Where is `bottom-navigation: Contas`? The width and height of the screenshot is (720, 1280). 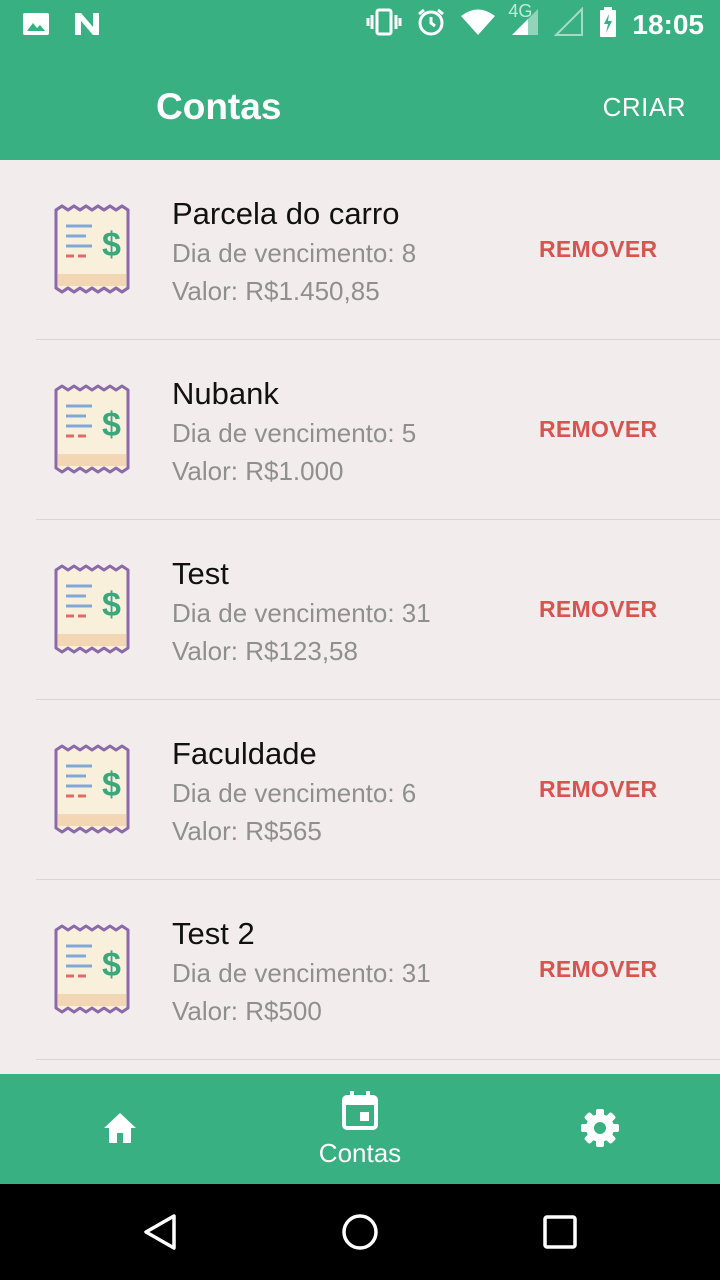
bottom-navigation: Contas is located at coordinates (360, 1129).